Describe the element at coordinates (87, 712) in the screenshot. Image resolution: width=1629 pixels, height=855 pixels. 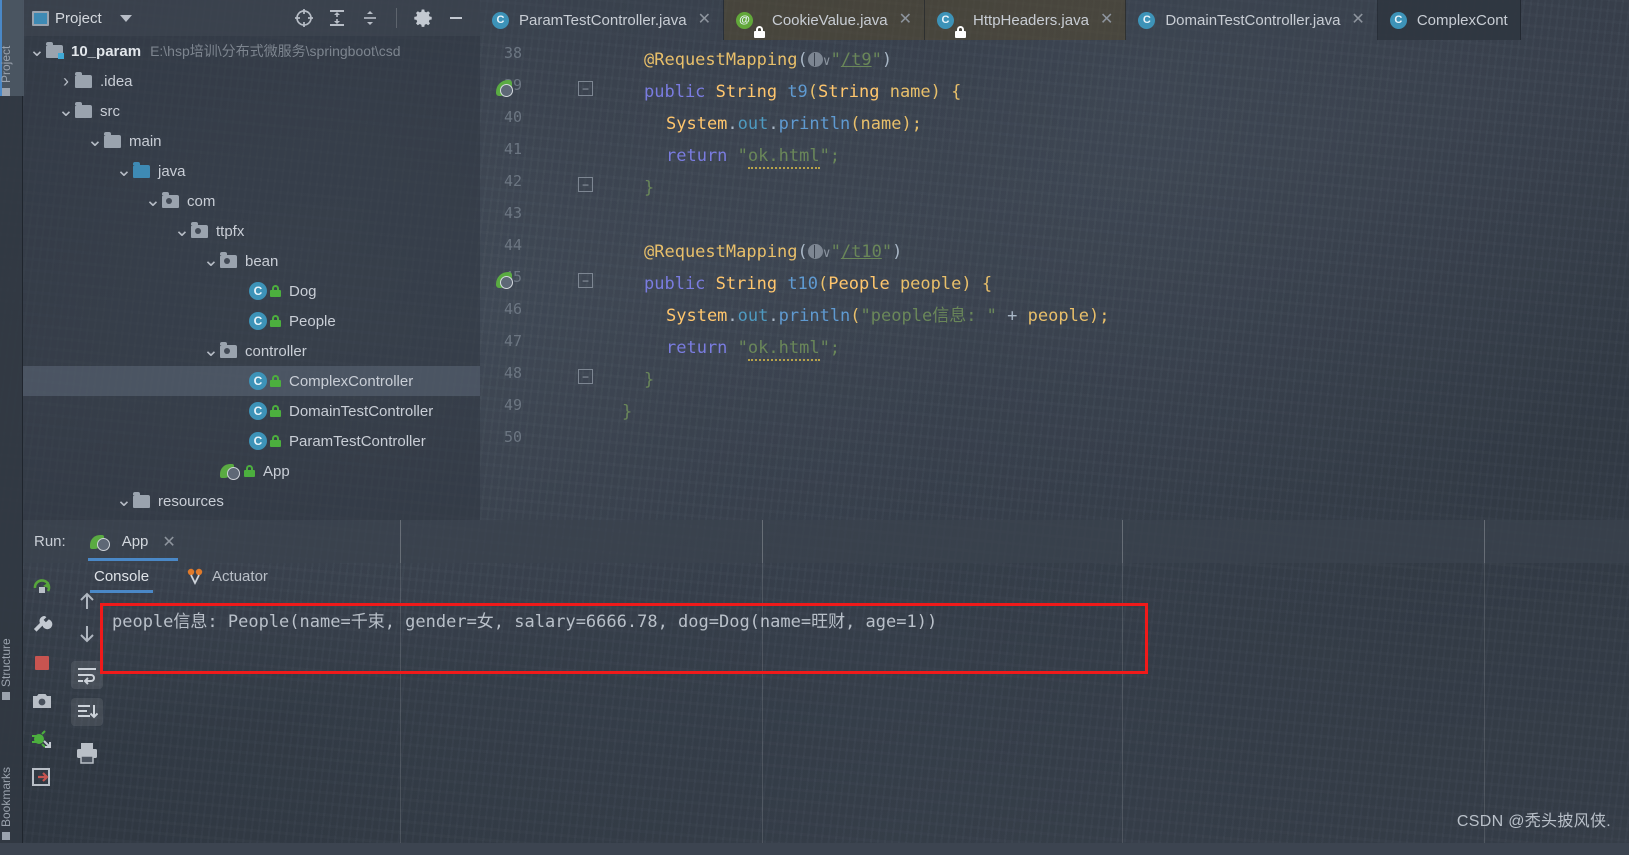
I see `scroll-to-end-icon` at that location.